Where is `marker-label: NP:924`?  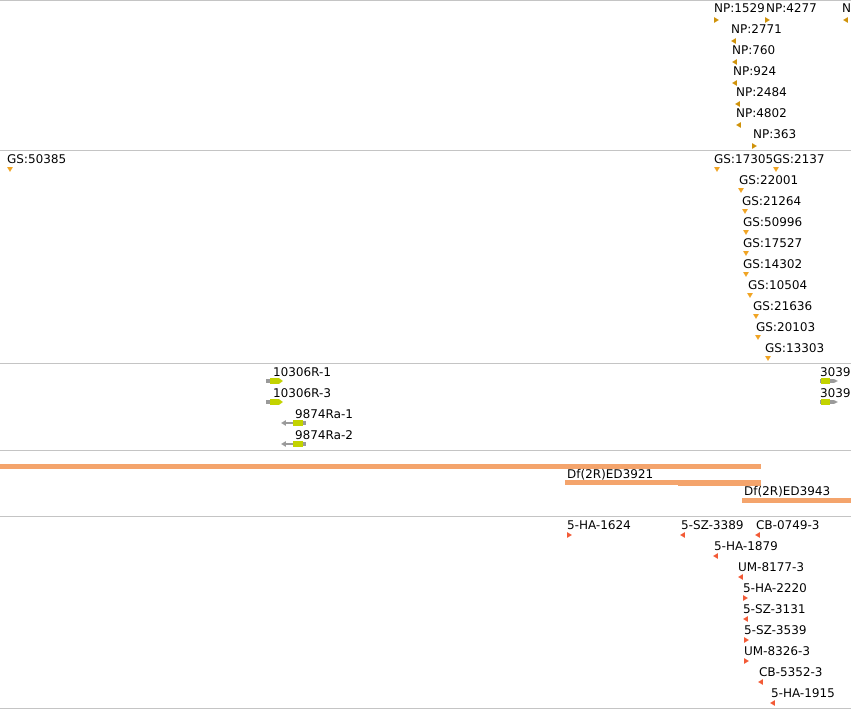 marker-label: NP:924 is located at coordinates (754, 71).